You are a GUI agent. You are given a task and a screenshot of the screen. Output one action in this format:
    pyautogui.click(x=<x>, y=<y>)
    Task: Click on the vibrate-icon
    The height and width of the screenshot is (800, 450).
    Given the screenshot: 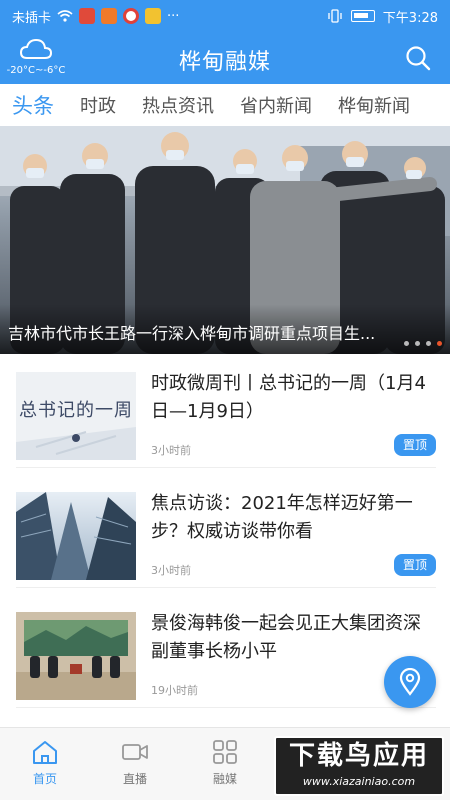 What is the action you would take?
    pyautogui.click(x=335, y=16)
    